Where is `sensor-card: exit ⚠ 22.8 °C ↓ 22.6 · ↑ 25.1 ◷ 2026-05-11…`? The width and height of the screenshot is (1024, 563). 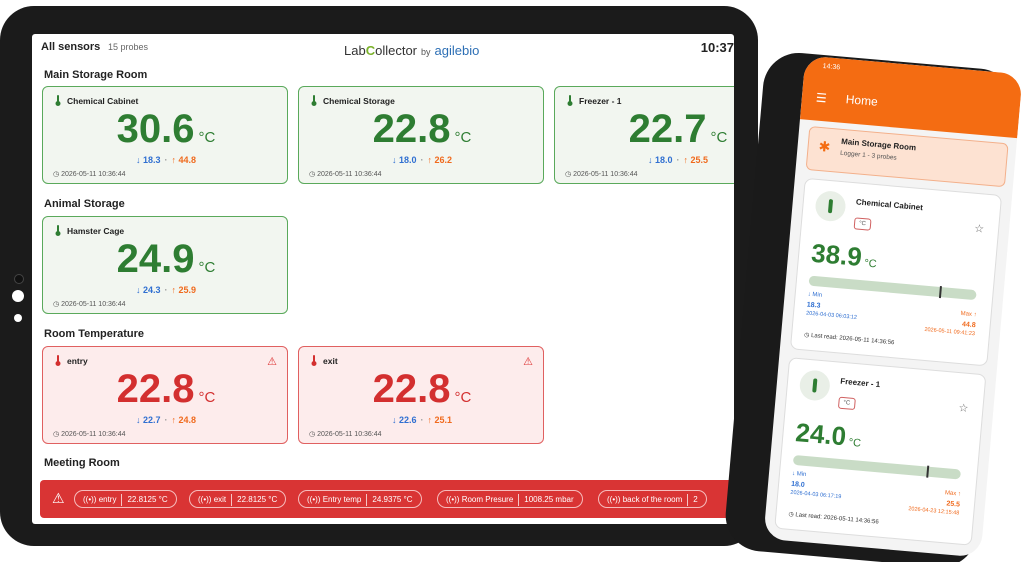
sensor-card: exit ⚠ 22.8 °C ↓ 22.6 · ↑ 25.1 ◷ 2026-05-11… is located at coordinates (421, 395).